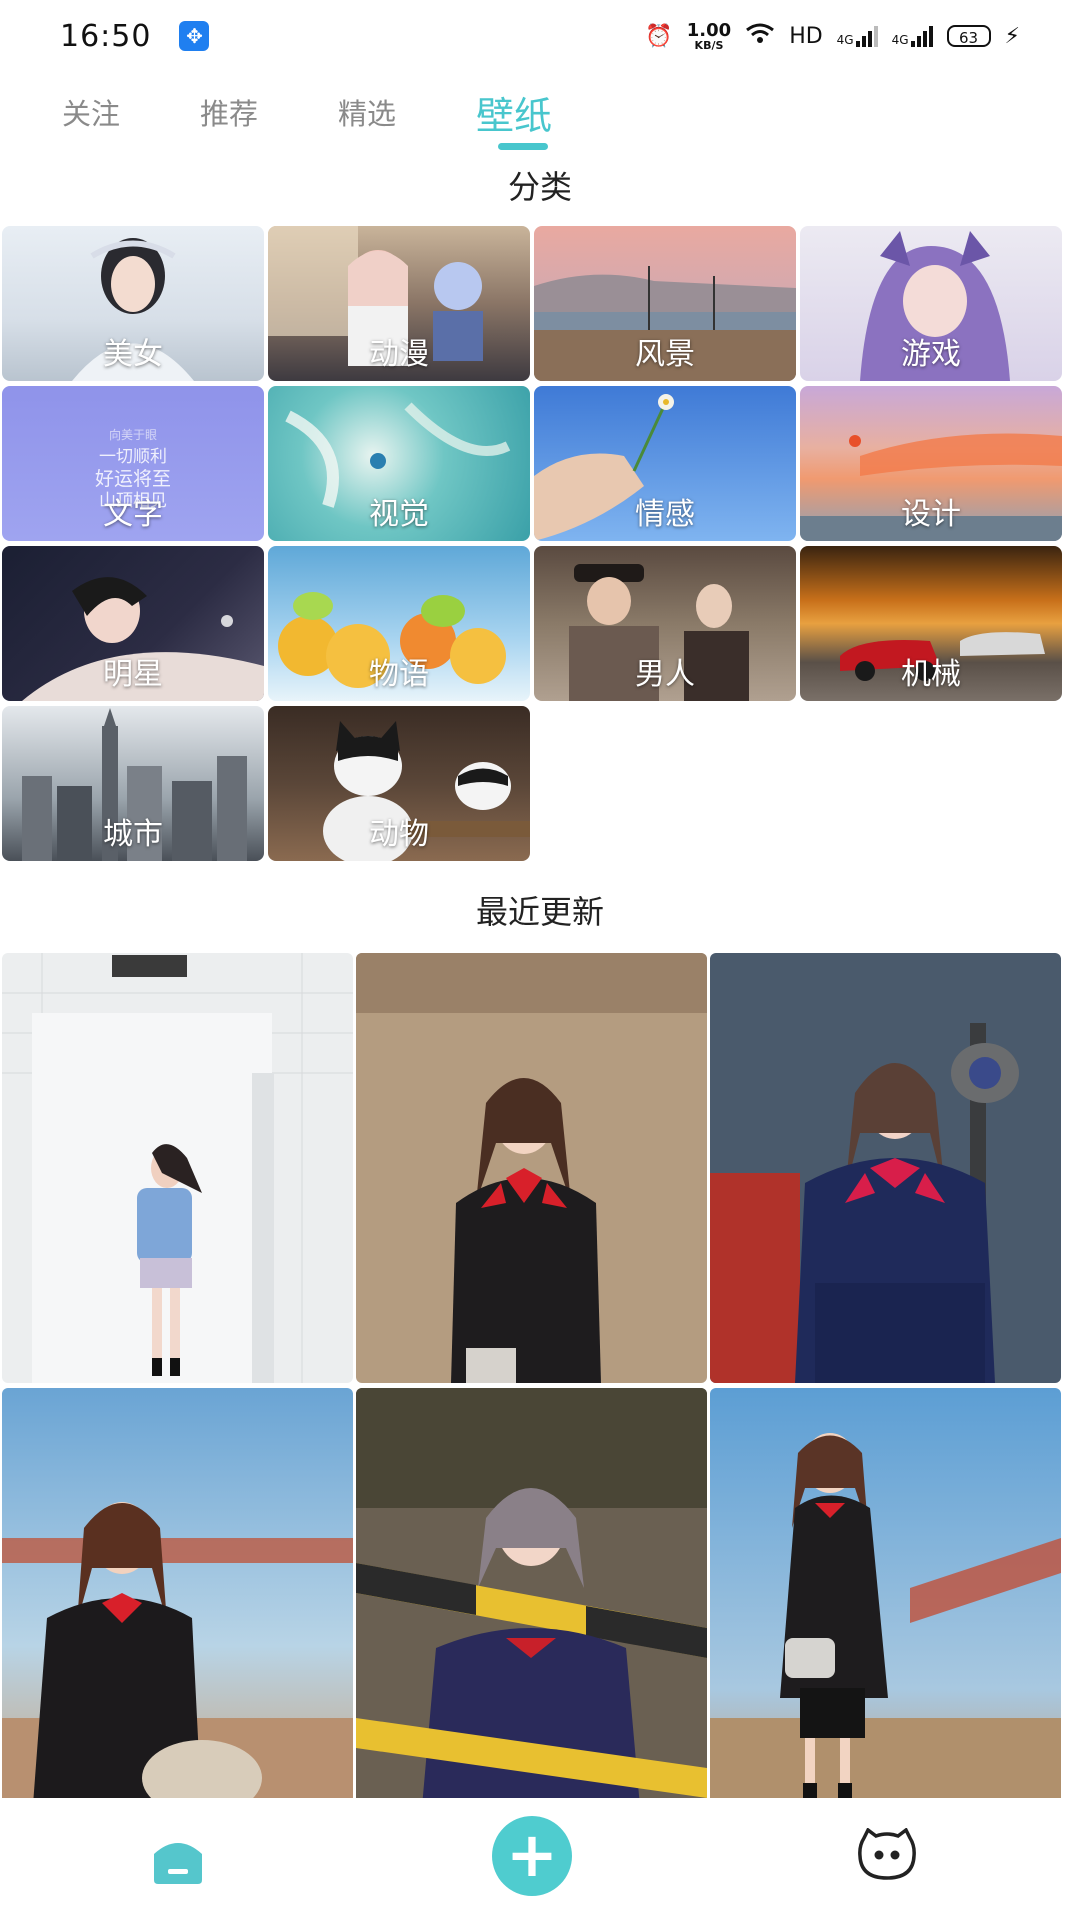 The image size is (1080, 1920). What do you see at coordinates (523, 146) in the screenshot?
I see `active-tab-indicator` at bounding box center [523, 146].